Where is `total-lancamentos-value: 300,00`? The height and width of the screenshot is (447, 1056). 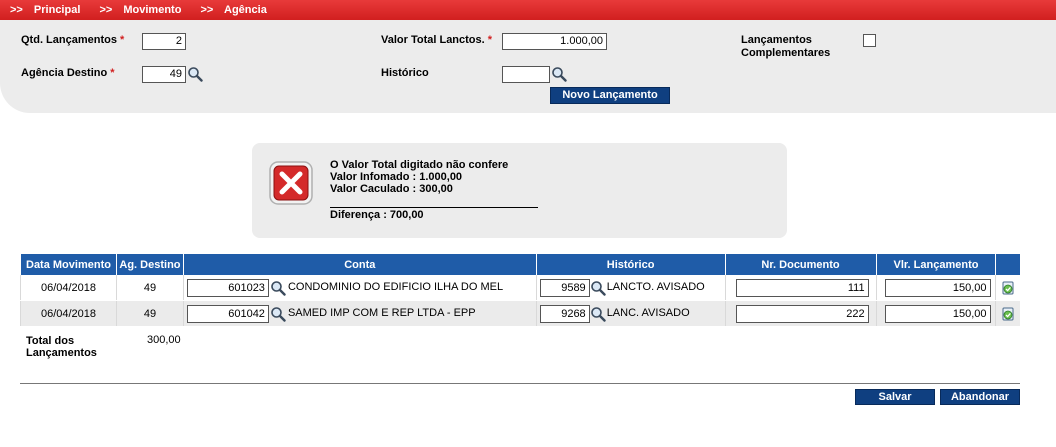
total-lancamentos-value: 300,00 is located at coordinates (164, 340).